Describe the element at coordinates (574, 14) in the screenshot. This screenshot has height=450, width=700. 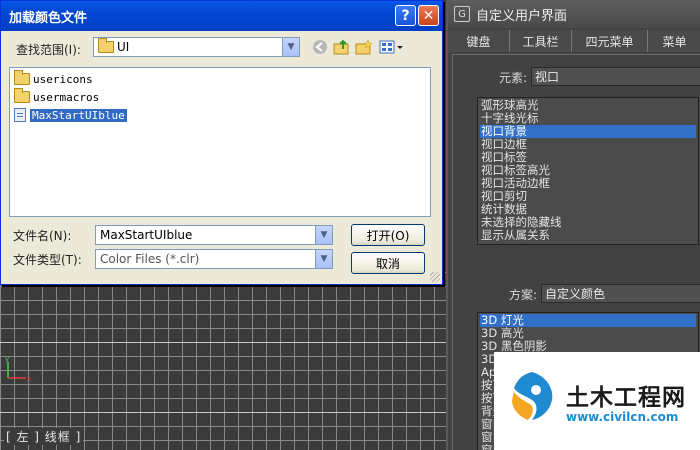
I see `panel-titlebar: G 自定义用户界面` at that location.